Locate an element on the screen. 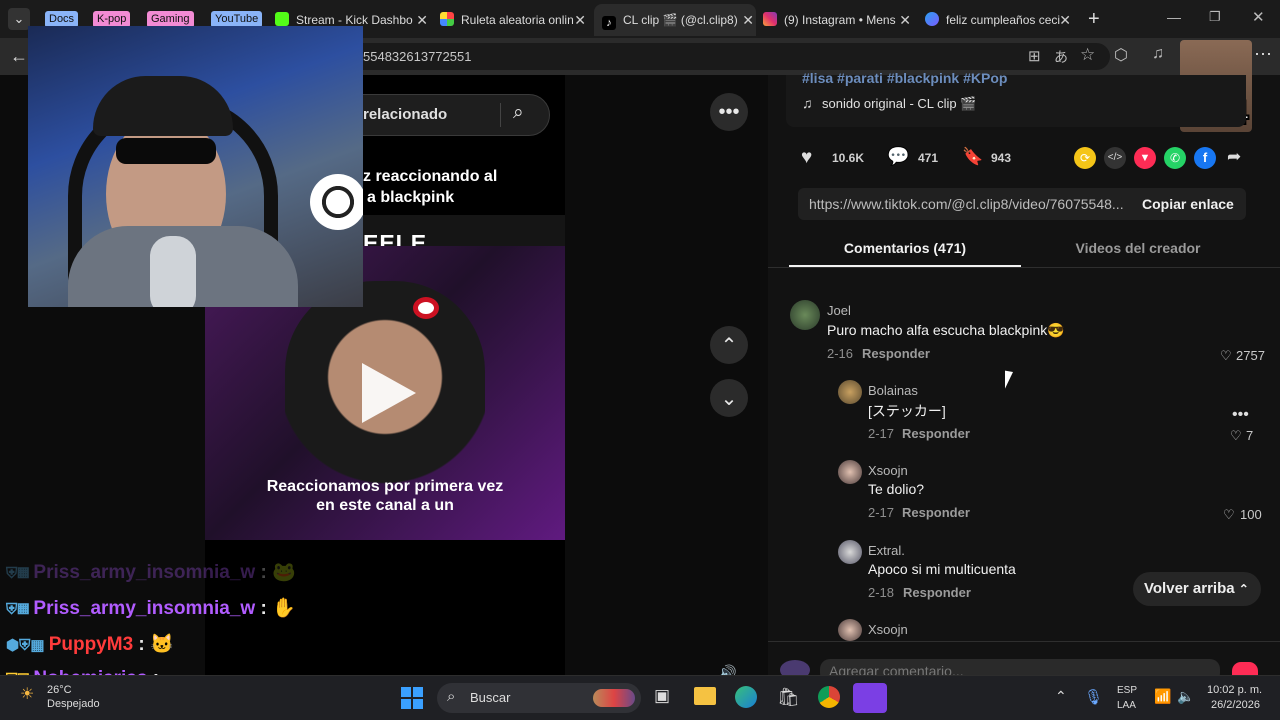 This screenshot has width=1280, height=720. facebook-icon: f is located at coordinates (1205, 158).